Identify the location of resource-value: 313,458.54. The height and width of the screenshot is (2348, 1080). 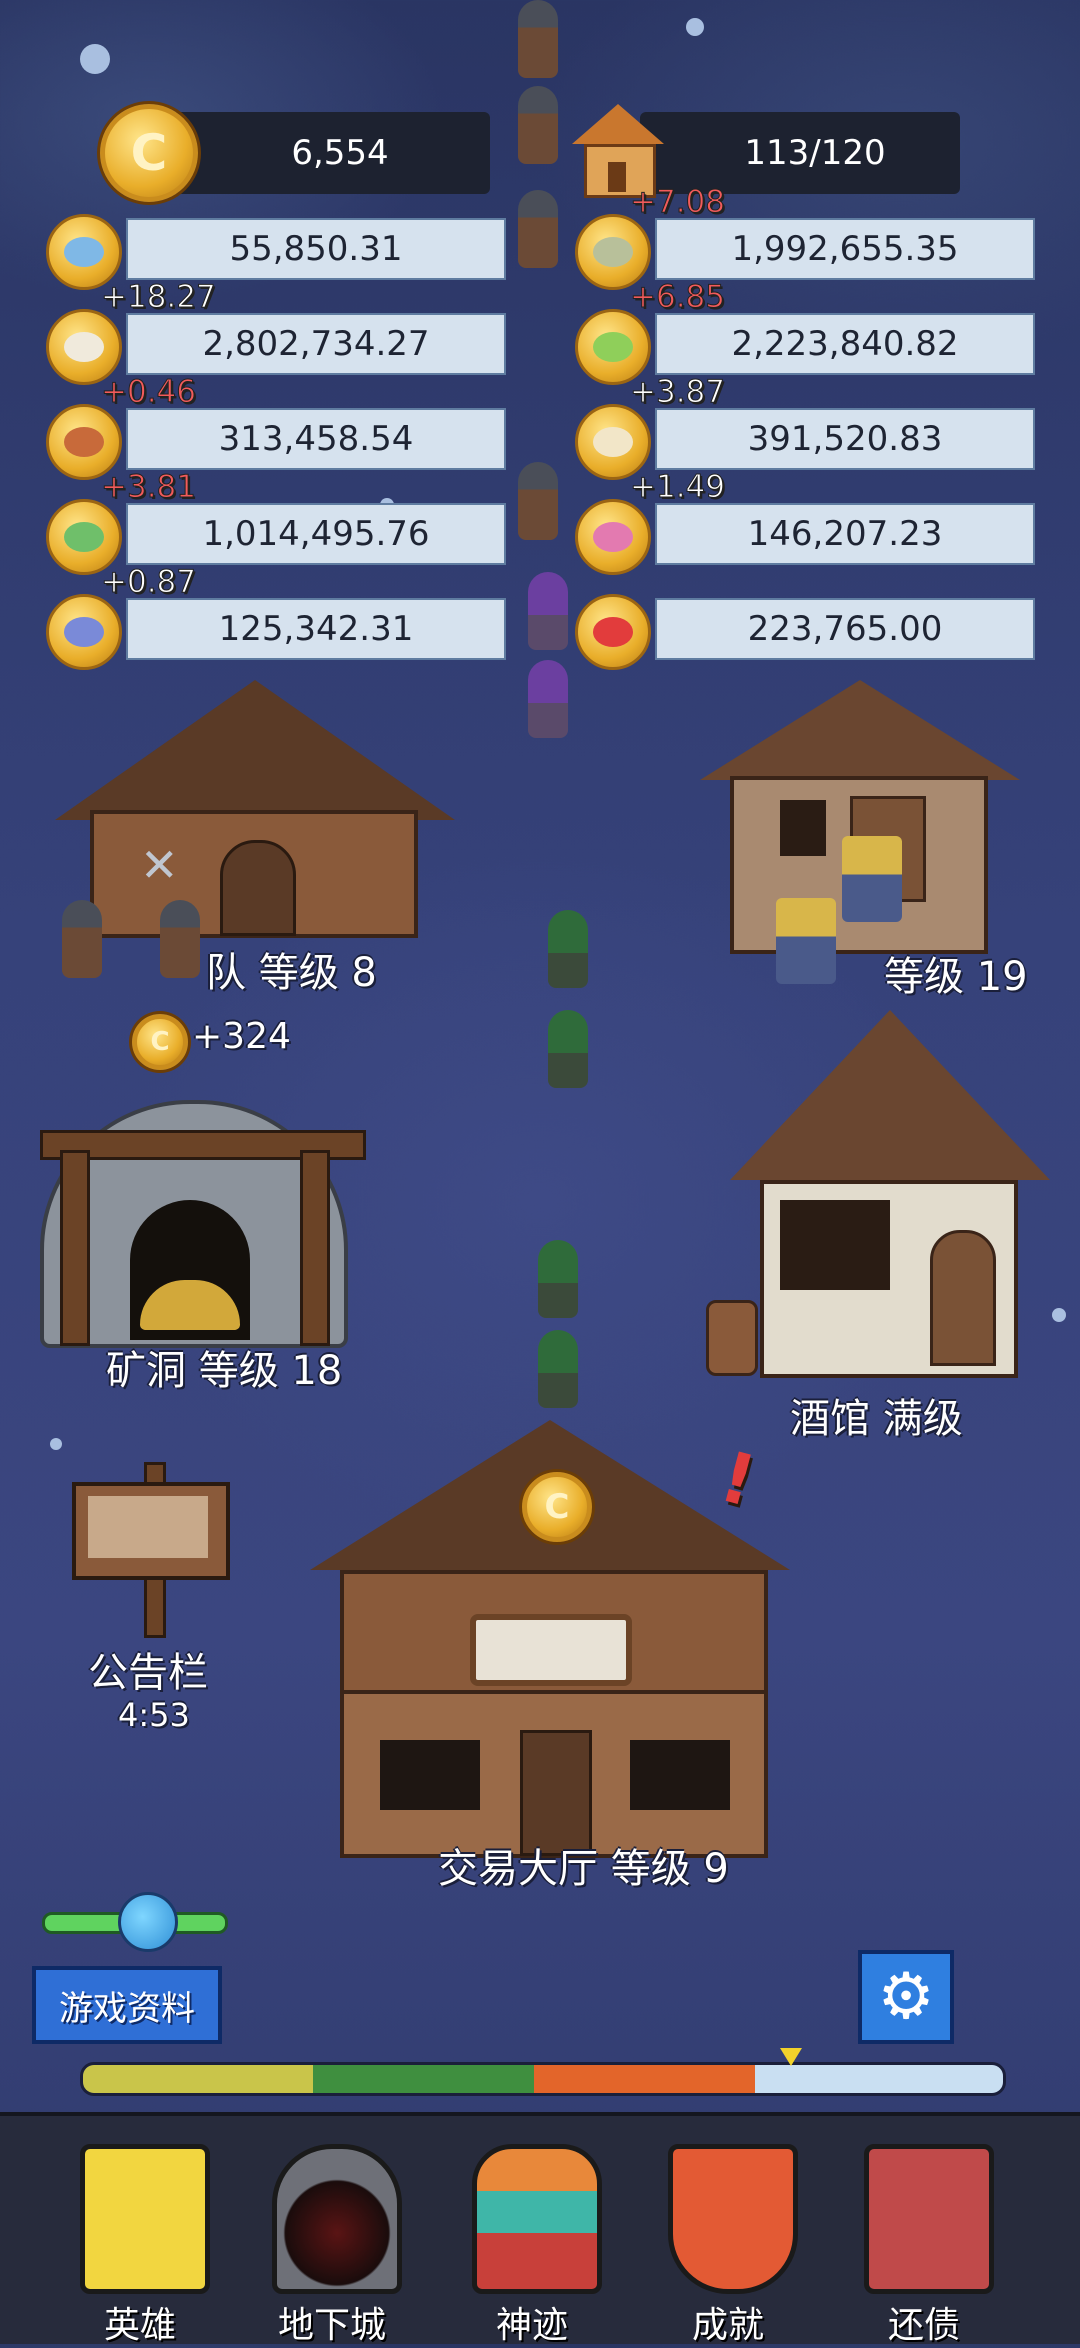
(316, 439).